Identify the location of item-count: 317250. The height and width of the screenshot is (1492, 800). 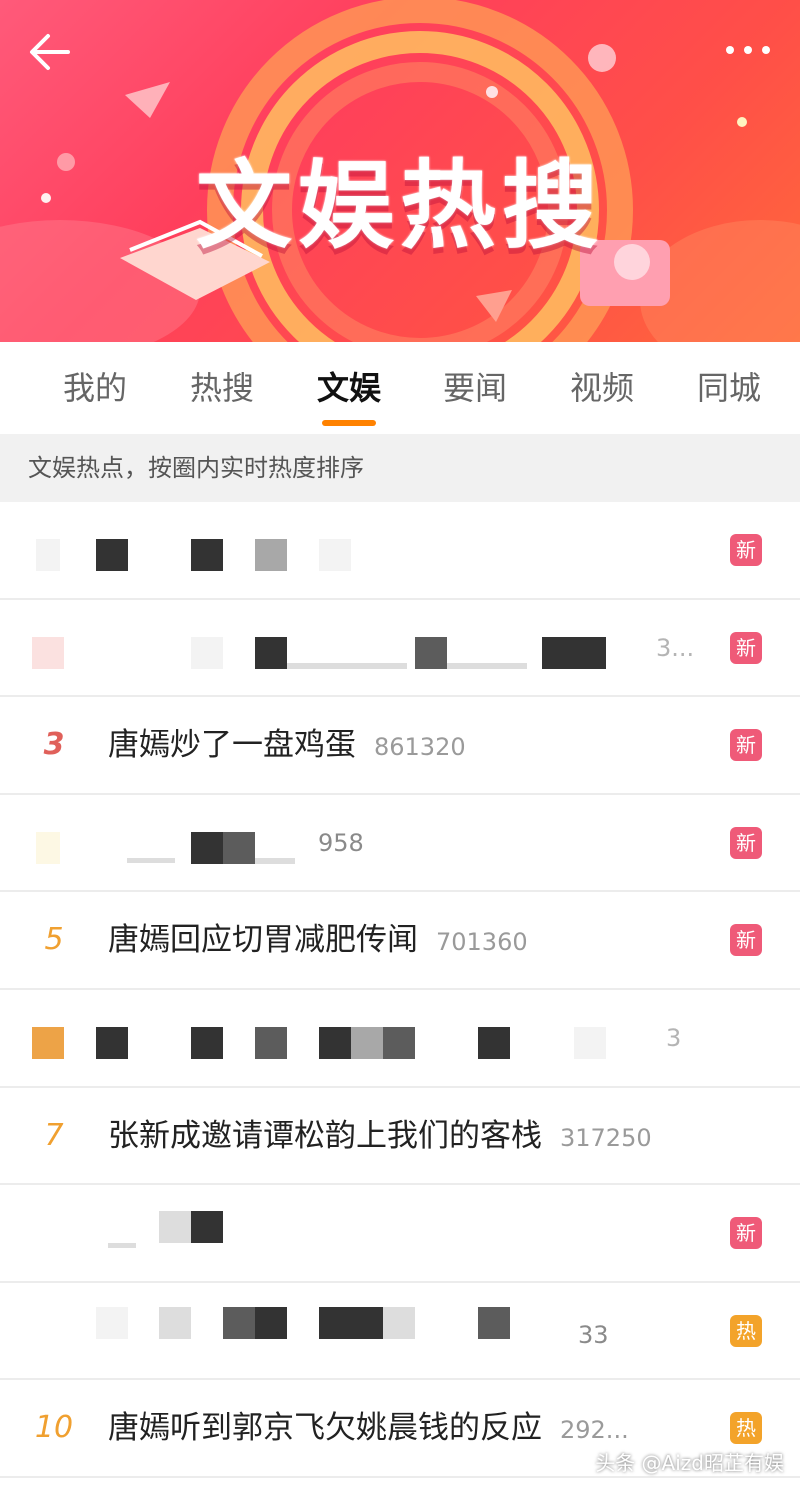
(606, 1137).